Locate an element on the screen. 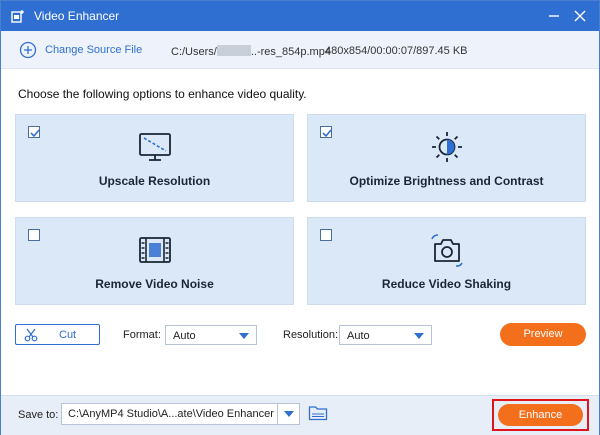 The width and height of the screenshot is (600, 435). source-file-info: 480x854/00:00:07/897.45 KB is located at coordinates (396, 51).